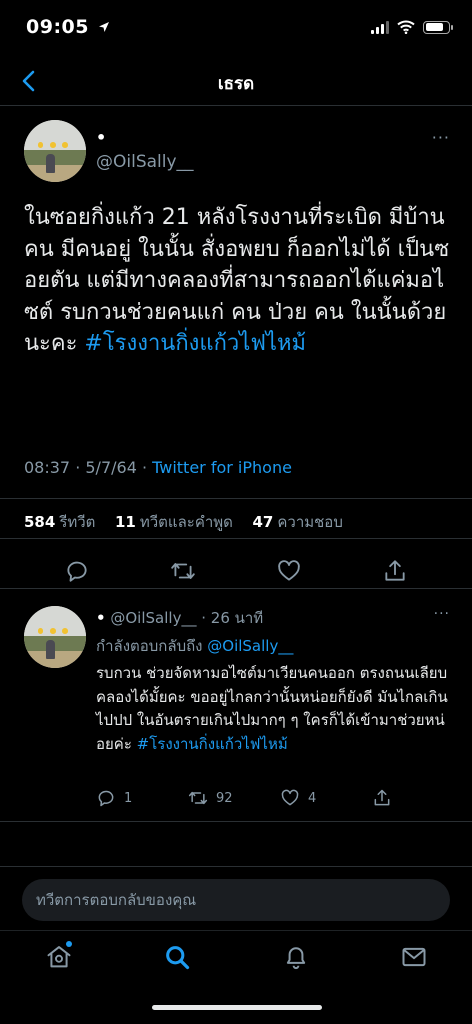  Describe the element at coordinates (297, 522) in the screenshot. I see `likes-stat: 47 ความชอบ` at that location.